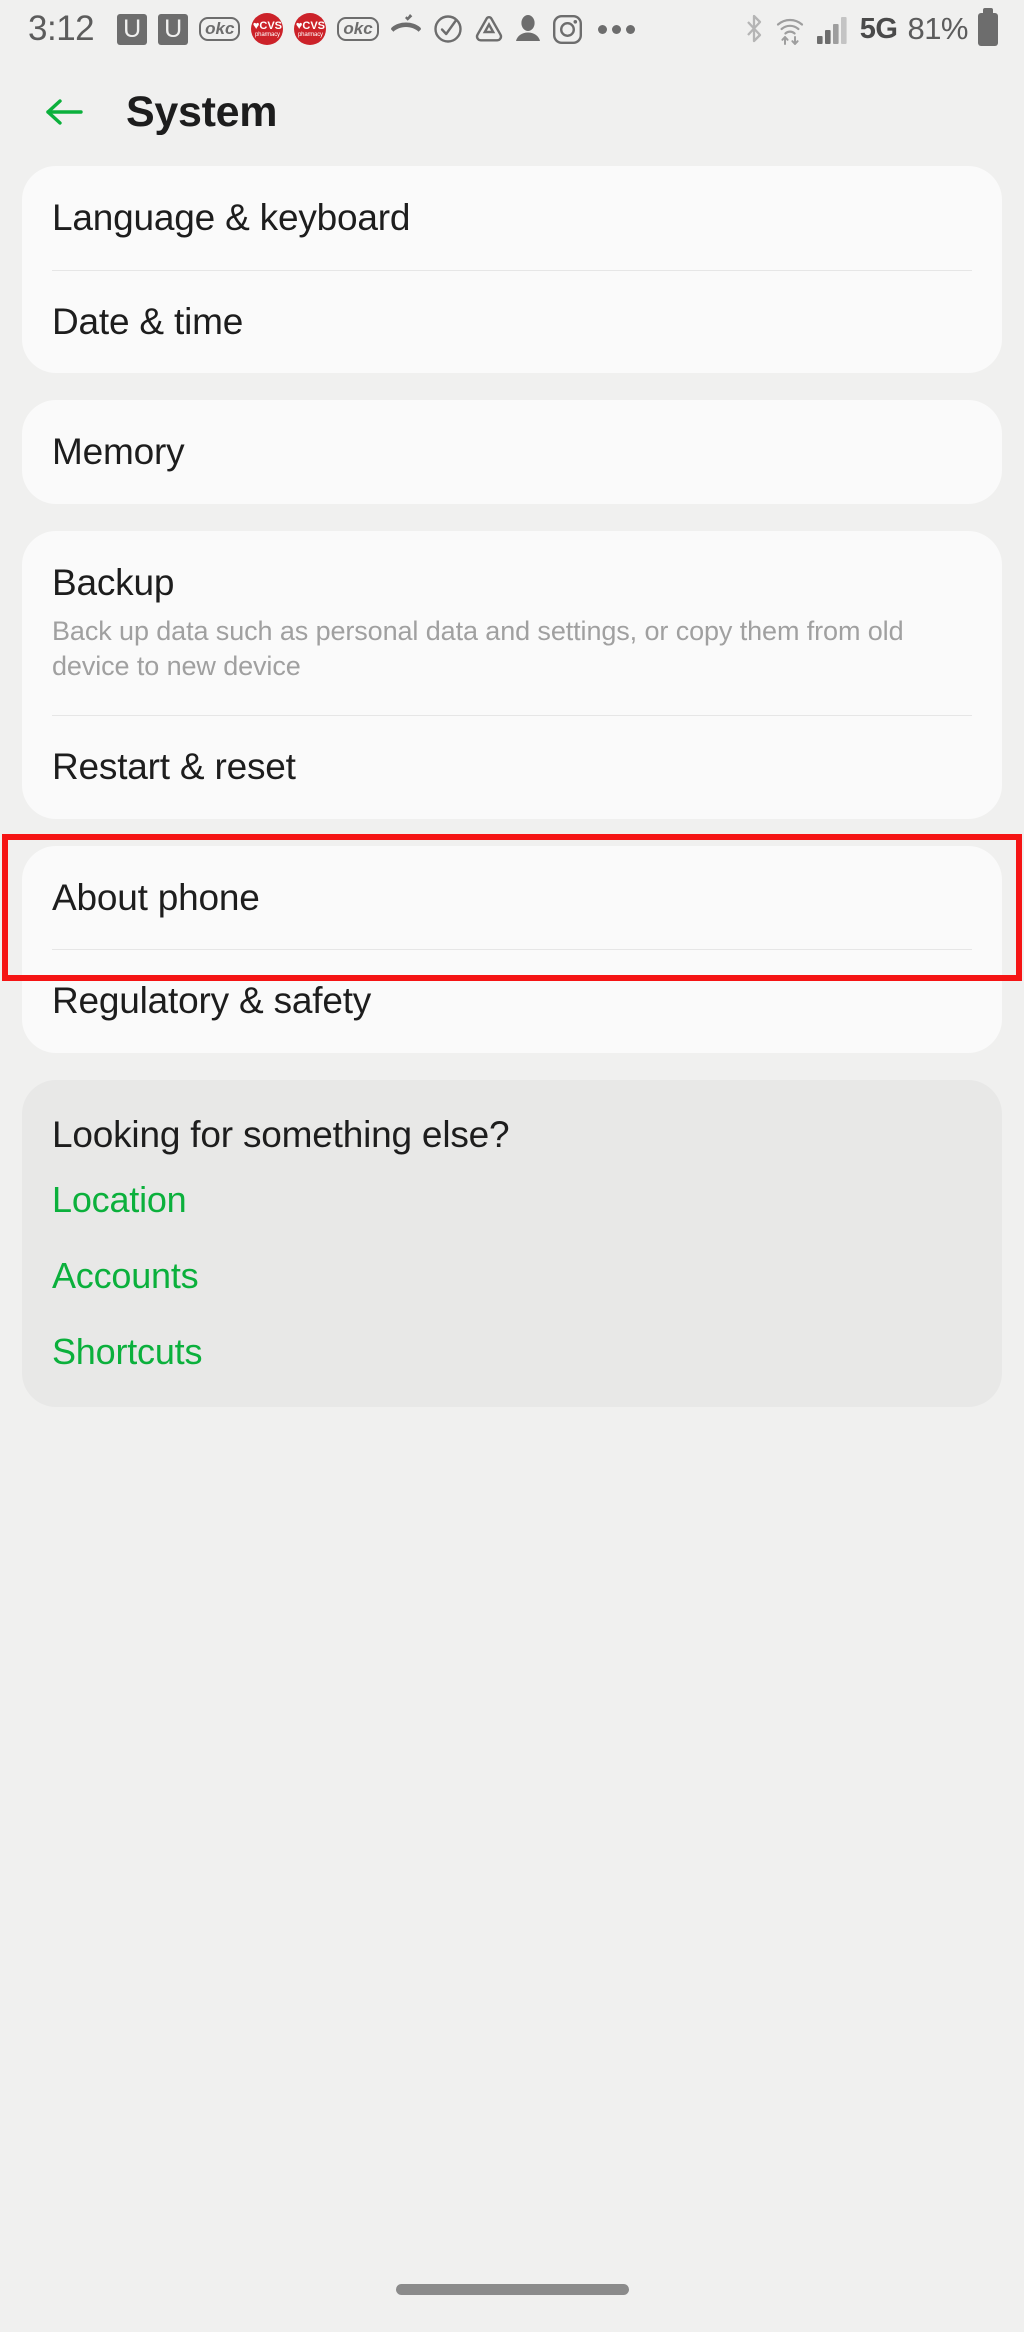 The image size is (1024, 2332). I want to click on wifi-data-icon, so click(790, 29).